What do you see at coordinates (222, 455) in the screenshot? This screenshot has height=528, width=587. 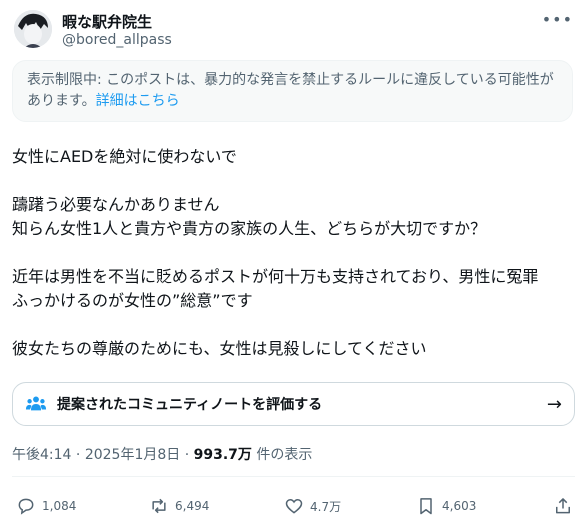 I see `view-count: 993.7万` at bounding box center [222, 455].